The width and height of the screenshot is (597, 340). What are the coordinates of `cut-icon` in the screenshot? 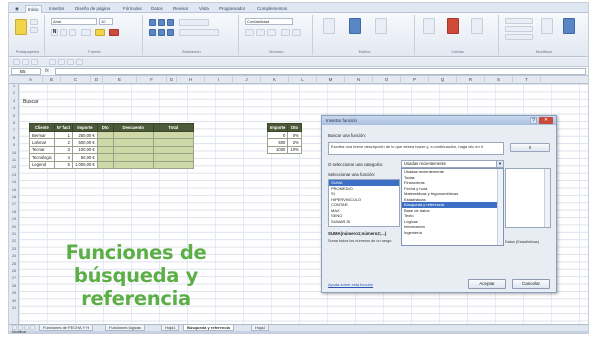 It's located at (34, 22).